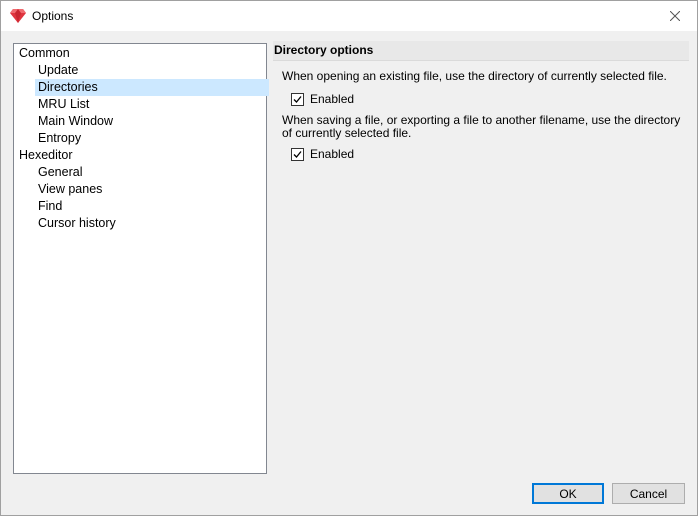  I want to click on close-button, so click(675, 16).